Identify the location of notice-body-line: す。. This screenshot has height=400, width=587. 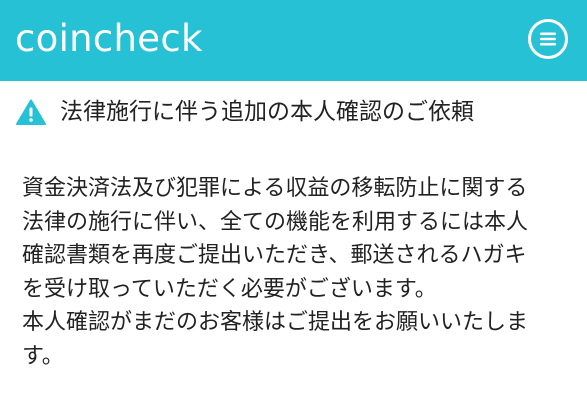
(43, 356).